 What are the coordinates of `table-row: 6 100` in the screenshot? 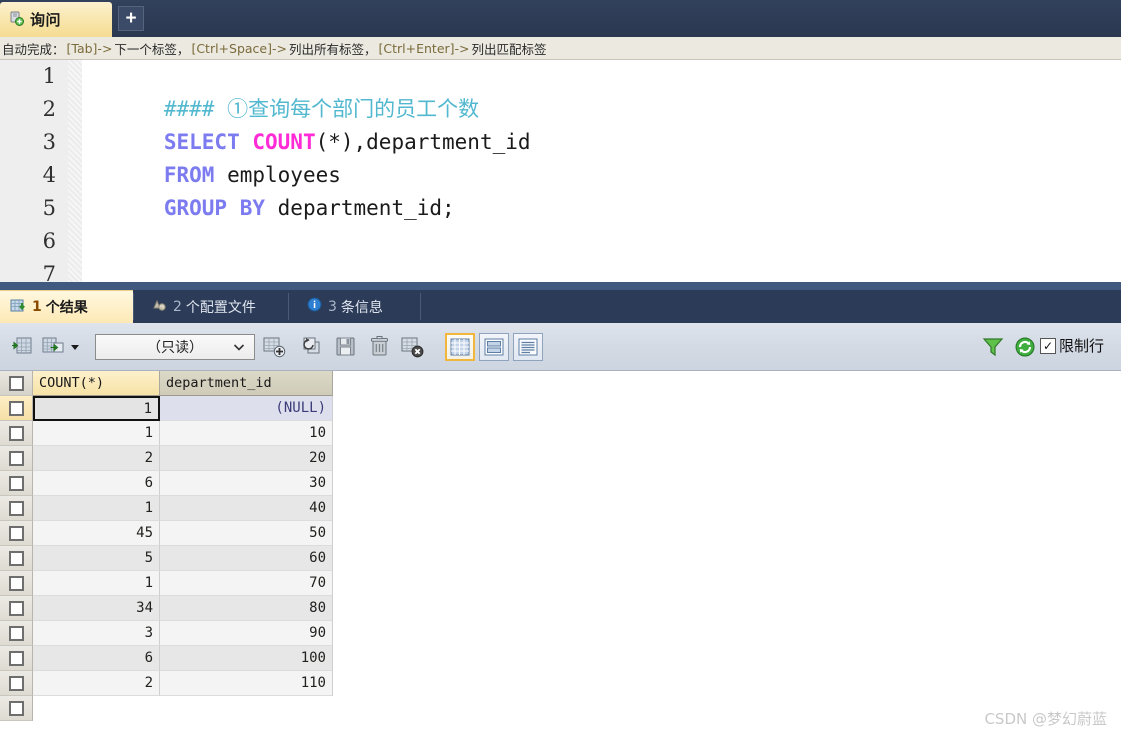 It's located at (560, 658).